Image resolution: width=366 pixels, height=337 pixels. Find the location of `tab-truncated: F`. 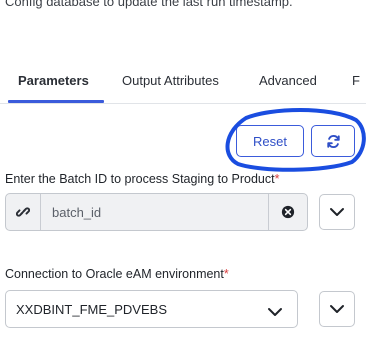

tab-truncated: F is located at coordinates (356, 80).